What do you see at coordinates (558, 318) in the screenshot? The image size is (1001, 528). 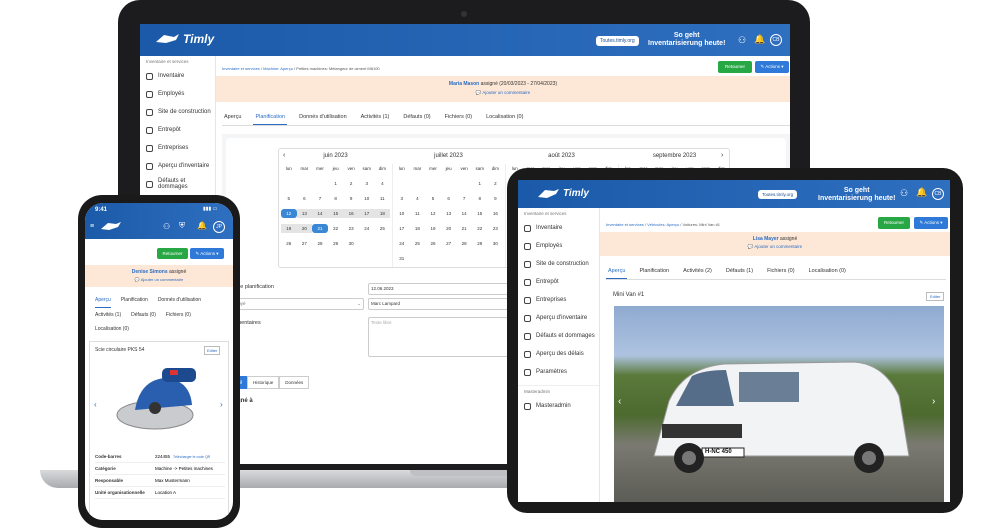 I see `sidebar-item: Aperçu d'inventaire` at bounding box center [558, 318].